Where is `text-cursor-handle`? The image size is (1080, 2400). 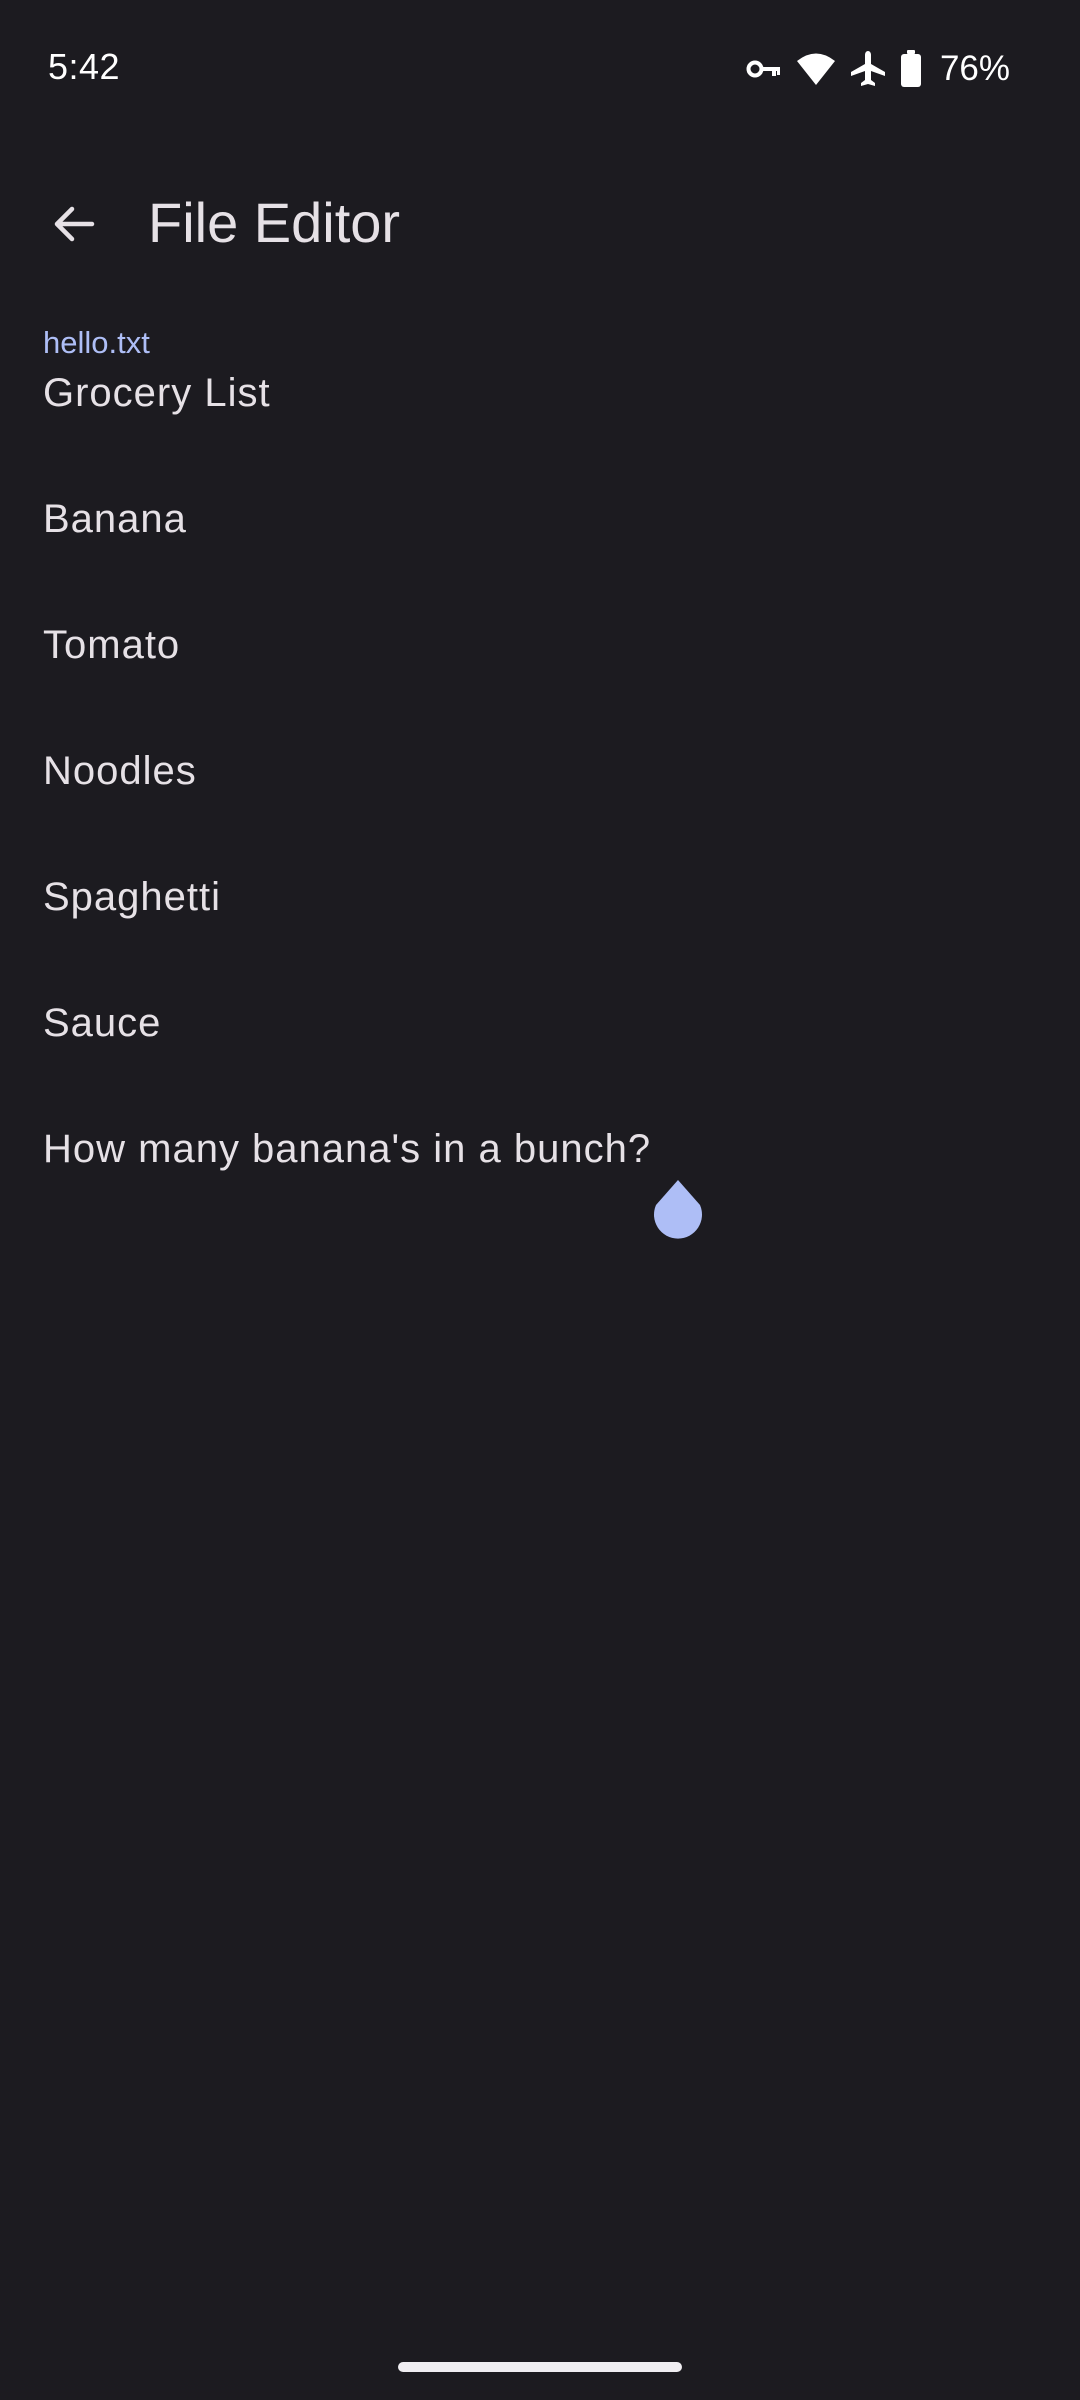 text-cursor-handle is located at coordinates (678, 1213).